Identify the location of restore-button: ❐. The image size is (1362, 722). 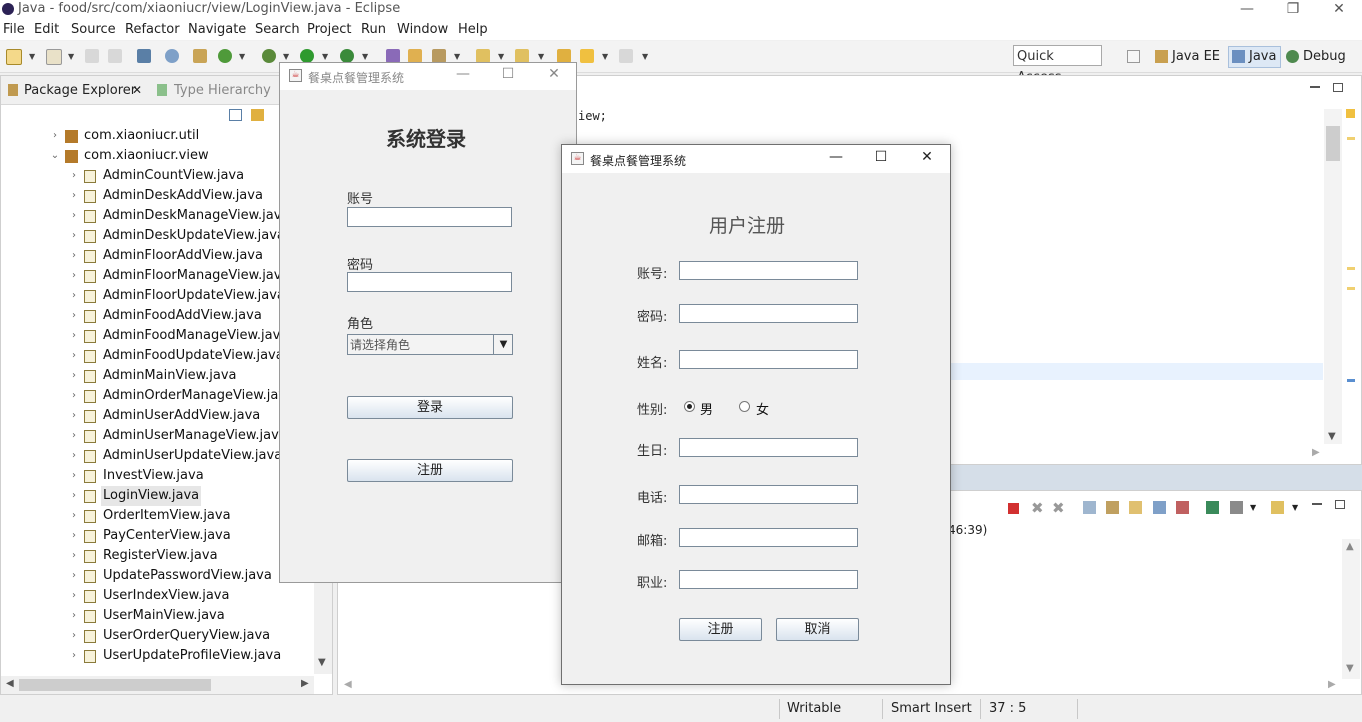
(1293, 10).